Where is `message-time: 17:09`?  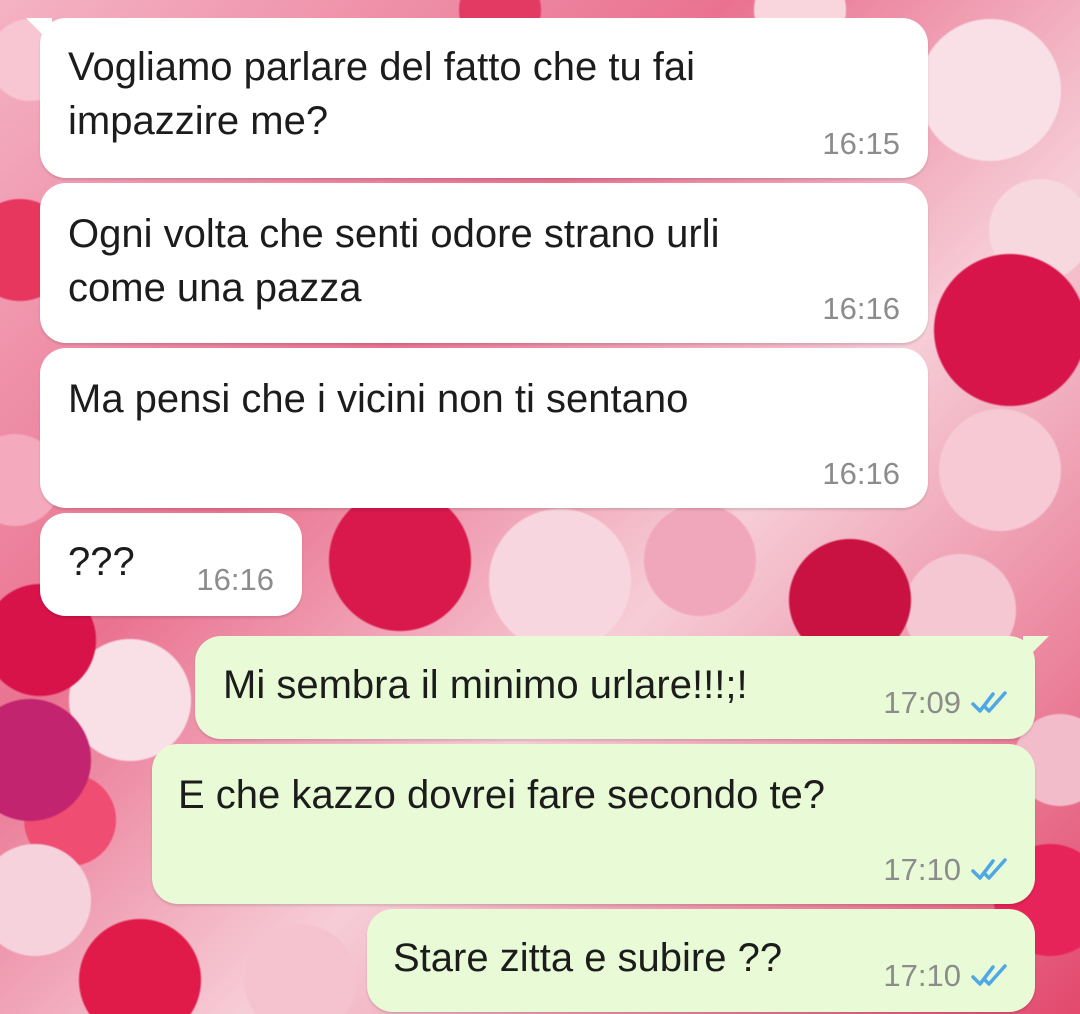 message-time: 17:09 is located at coordinates (922, 702).